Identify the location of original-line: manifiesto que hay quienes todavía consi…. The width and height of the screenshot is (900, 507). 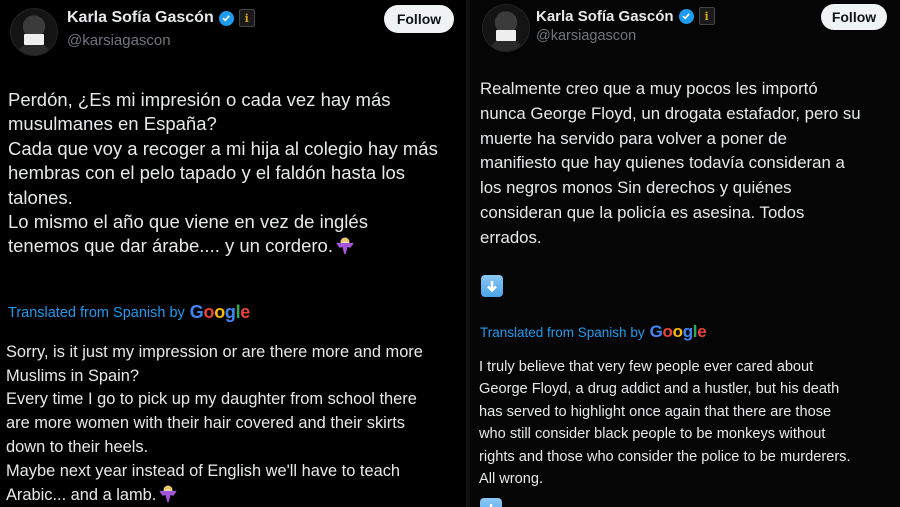
(662, 163).